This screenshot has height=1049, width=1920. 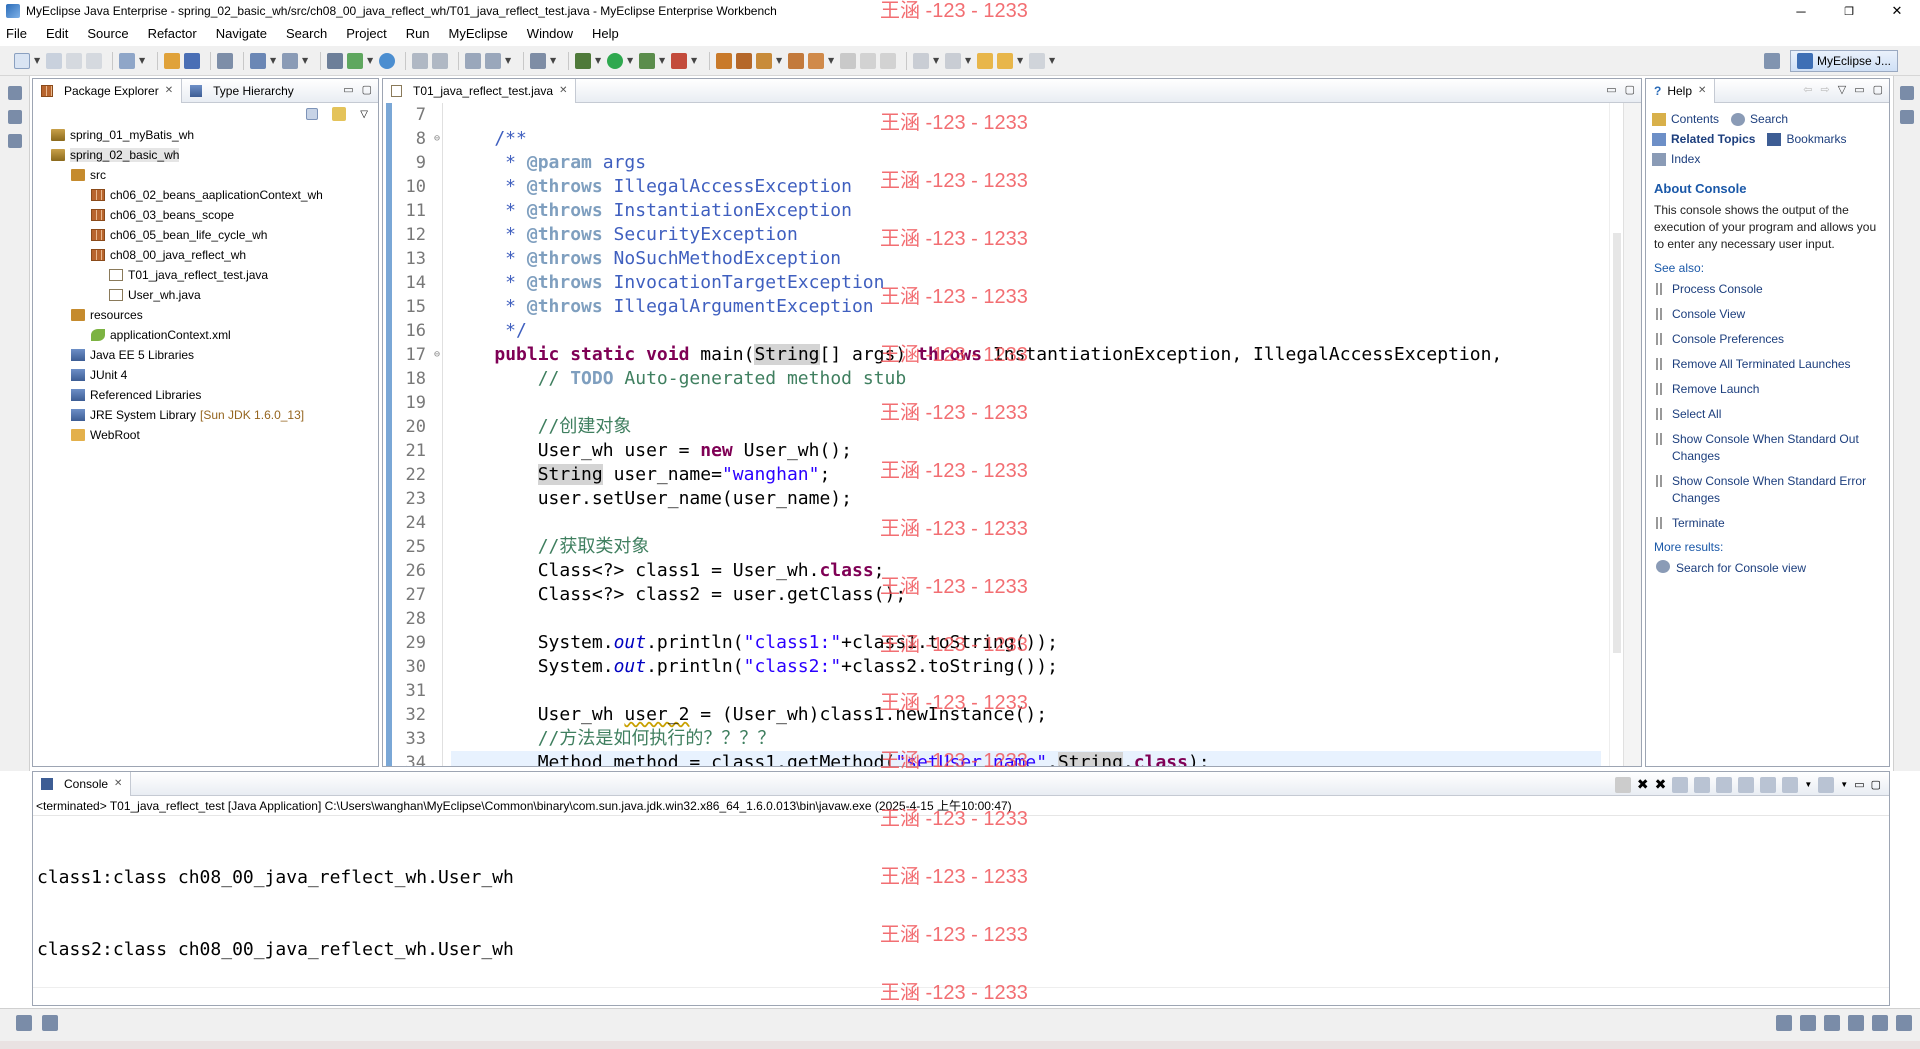 What do you see at coordinates (1617, 443) in the screenshot?
I see `scrollbar-thumb` at bounding box center [1617, 443].